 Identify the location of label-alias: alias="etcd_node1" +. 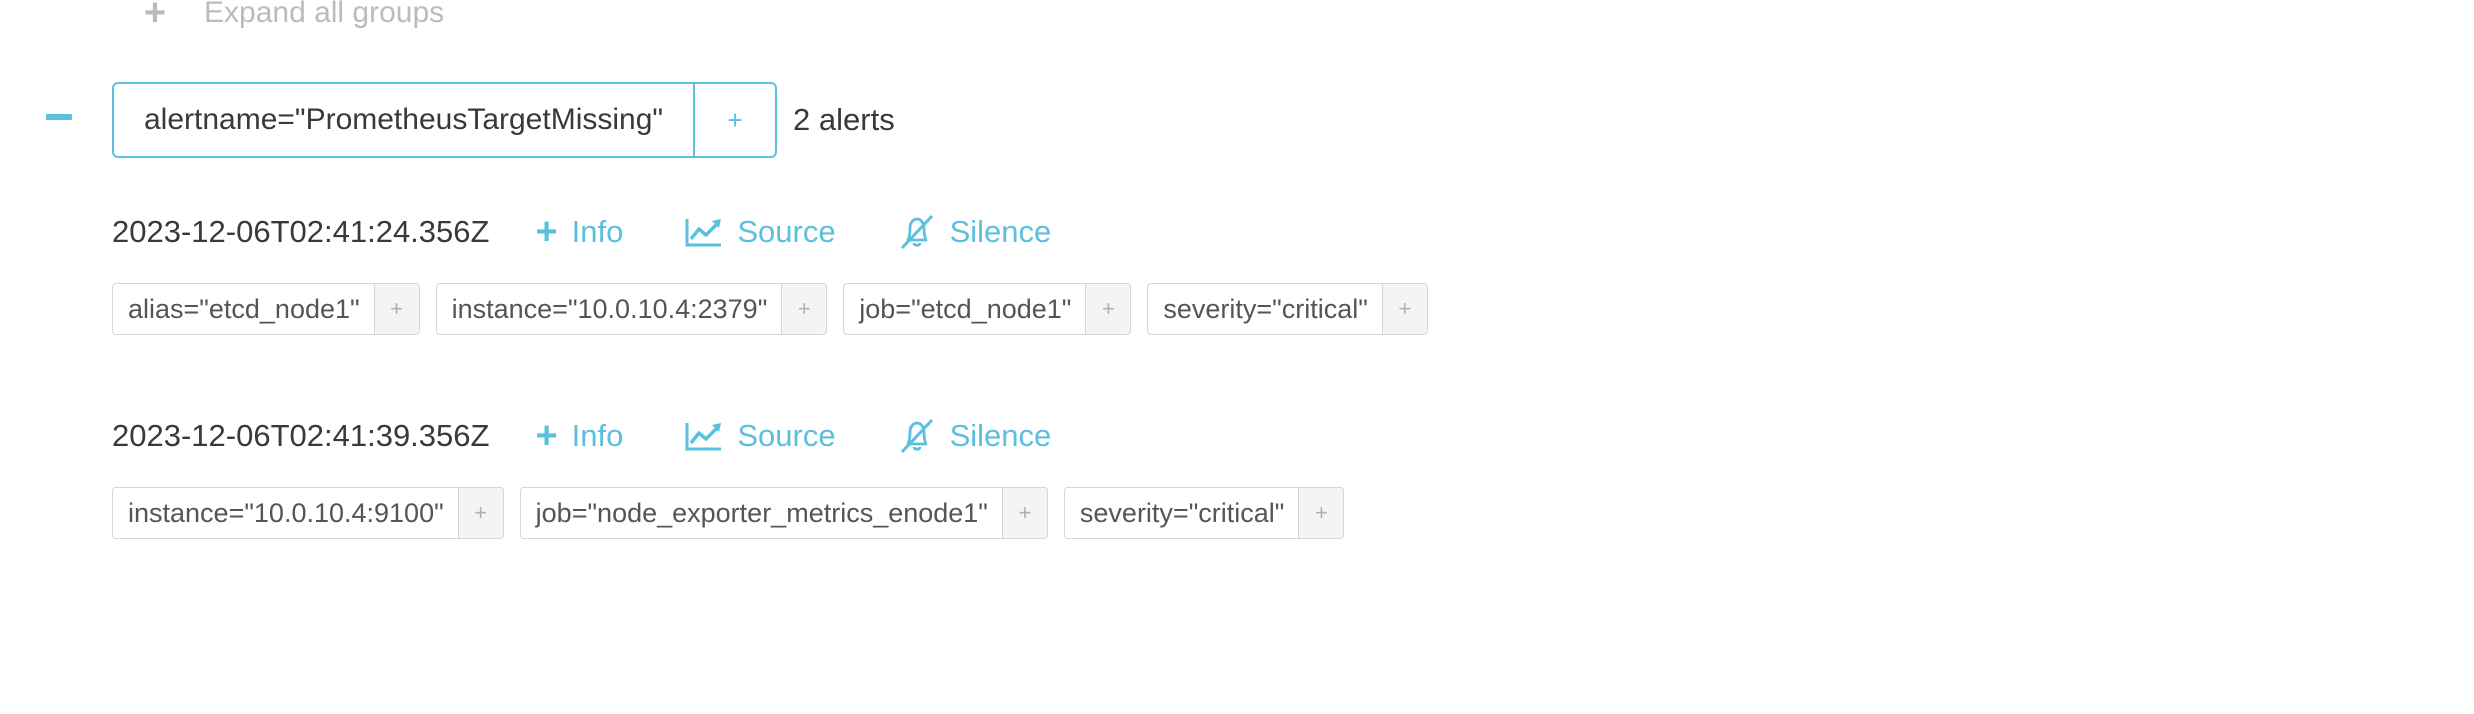
(266, 309).